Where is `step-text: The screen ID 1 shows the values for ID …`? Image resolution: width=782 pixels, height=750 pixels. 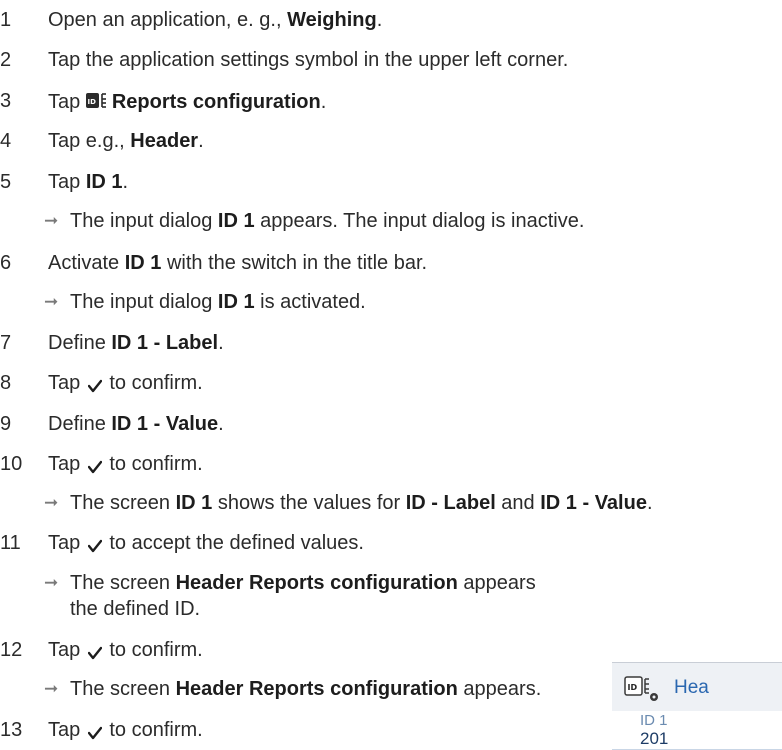 step-text: The screen ID 1 shows the values for ID … is located at coordinates (361, 503).